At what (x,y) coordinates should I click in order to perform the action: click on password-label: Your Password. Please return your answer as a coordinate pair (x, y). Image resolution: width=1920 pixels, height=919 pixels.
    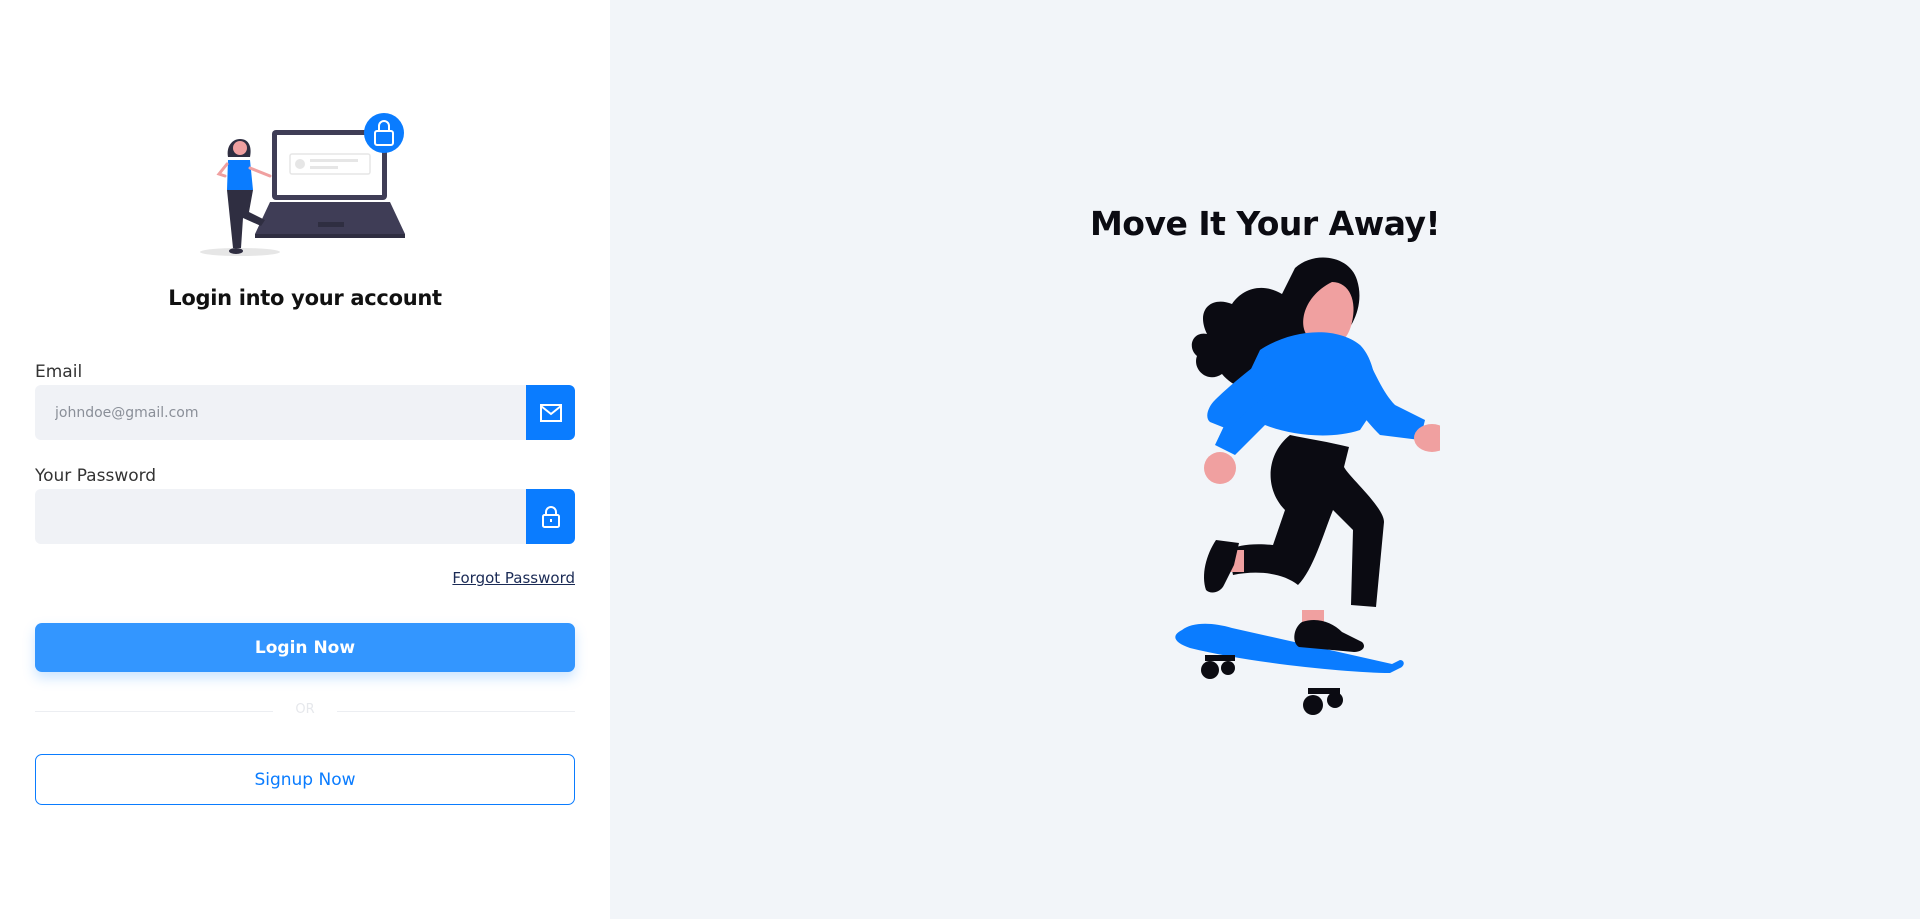
    Looking at the image, I should click on (96, 476).